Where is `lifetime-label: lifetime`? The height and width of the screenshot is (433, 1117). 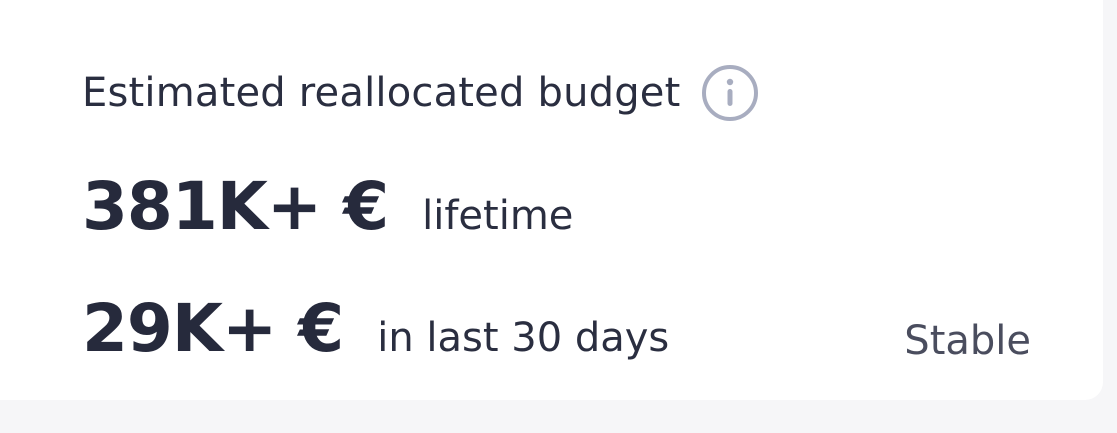
lifetime-label: lifetime is located at coordinates (498, 216).